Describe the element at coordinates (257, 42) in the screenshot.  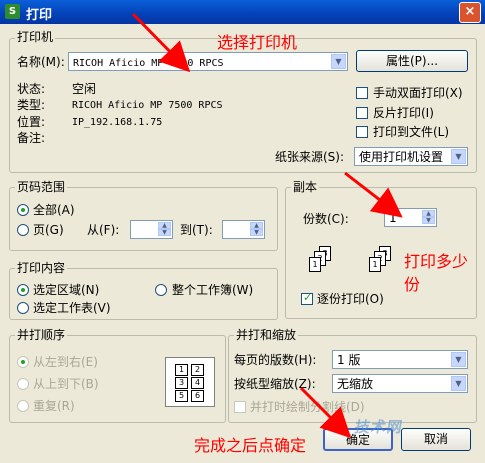
I see `annotation-select-printer: 选择打印机` at that location.